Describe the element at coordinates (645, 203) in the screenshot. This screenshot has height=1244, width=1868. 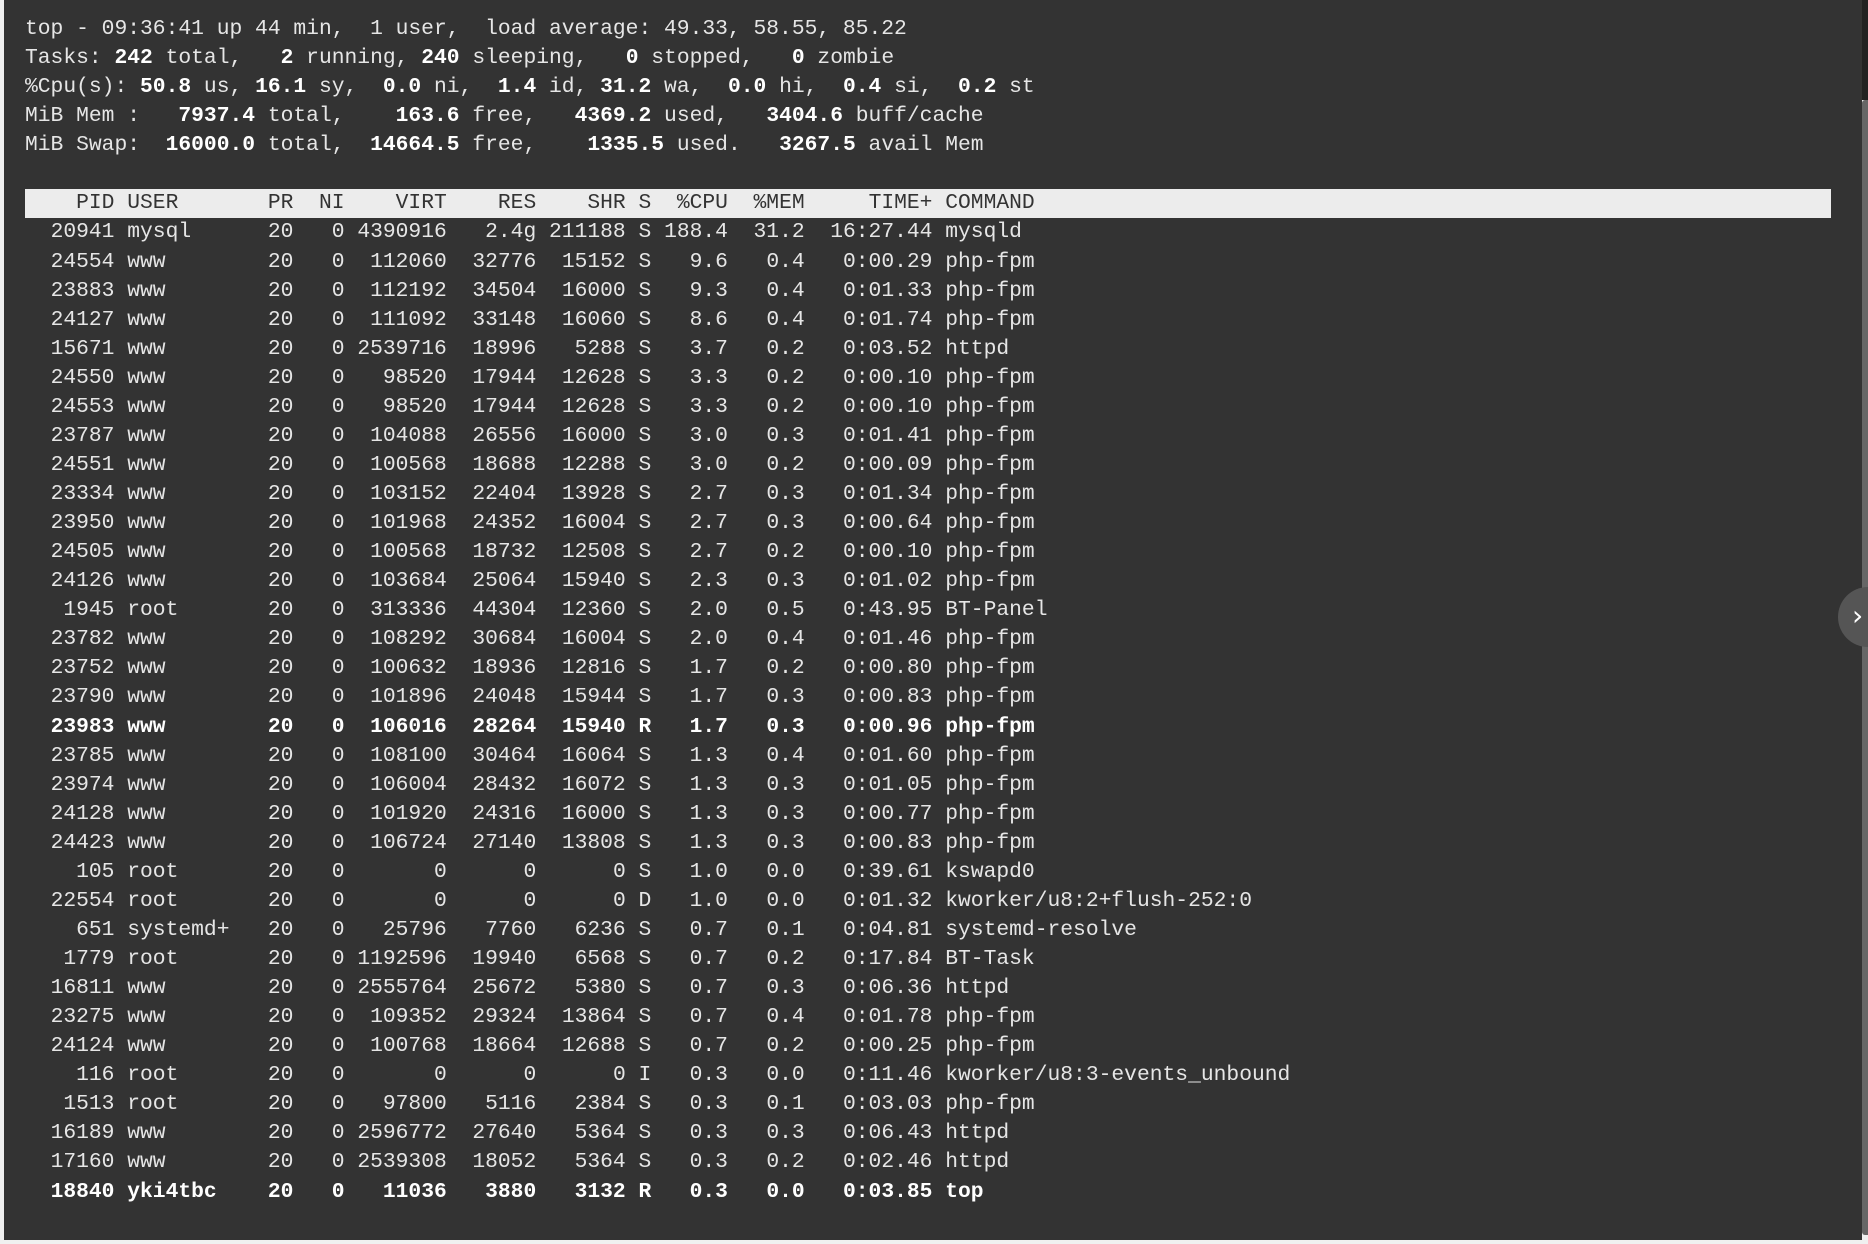
I see `column-header-s: S` at that location.